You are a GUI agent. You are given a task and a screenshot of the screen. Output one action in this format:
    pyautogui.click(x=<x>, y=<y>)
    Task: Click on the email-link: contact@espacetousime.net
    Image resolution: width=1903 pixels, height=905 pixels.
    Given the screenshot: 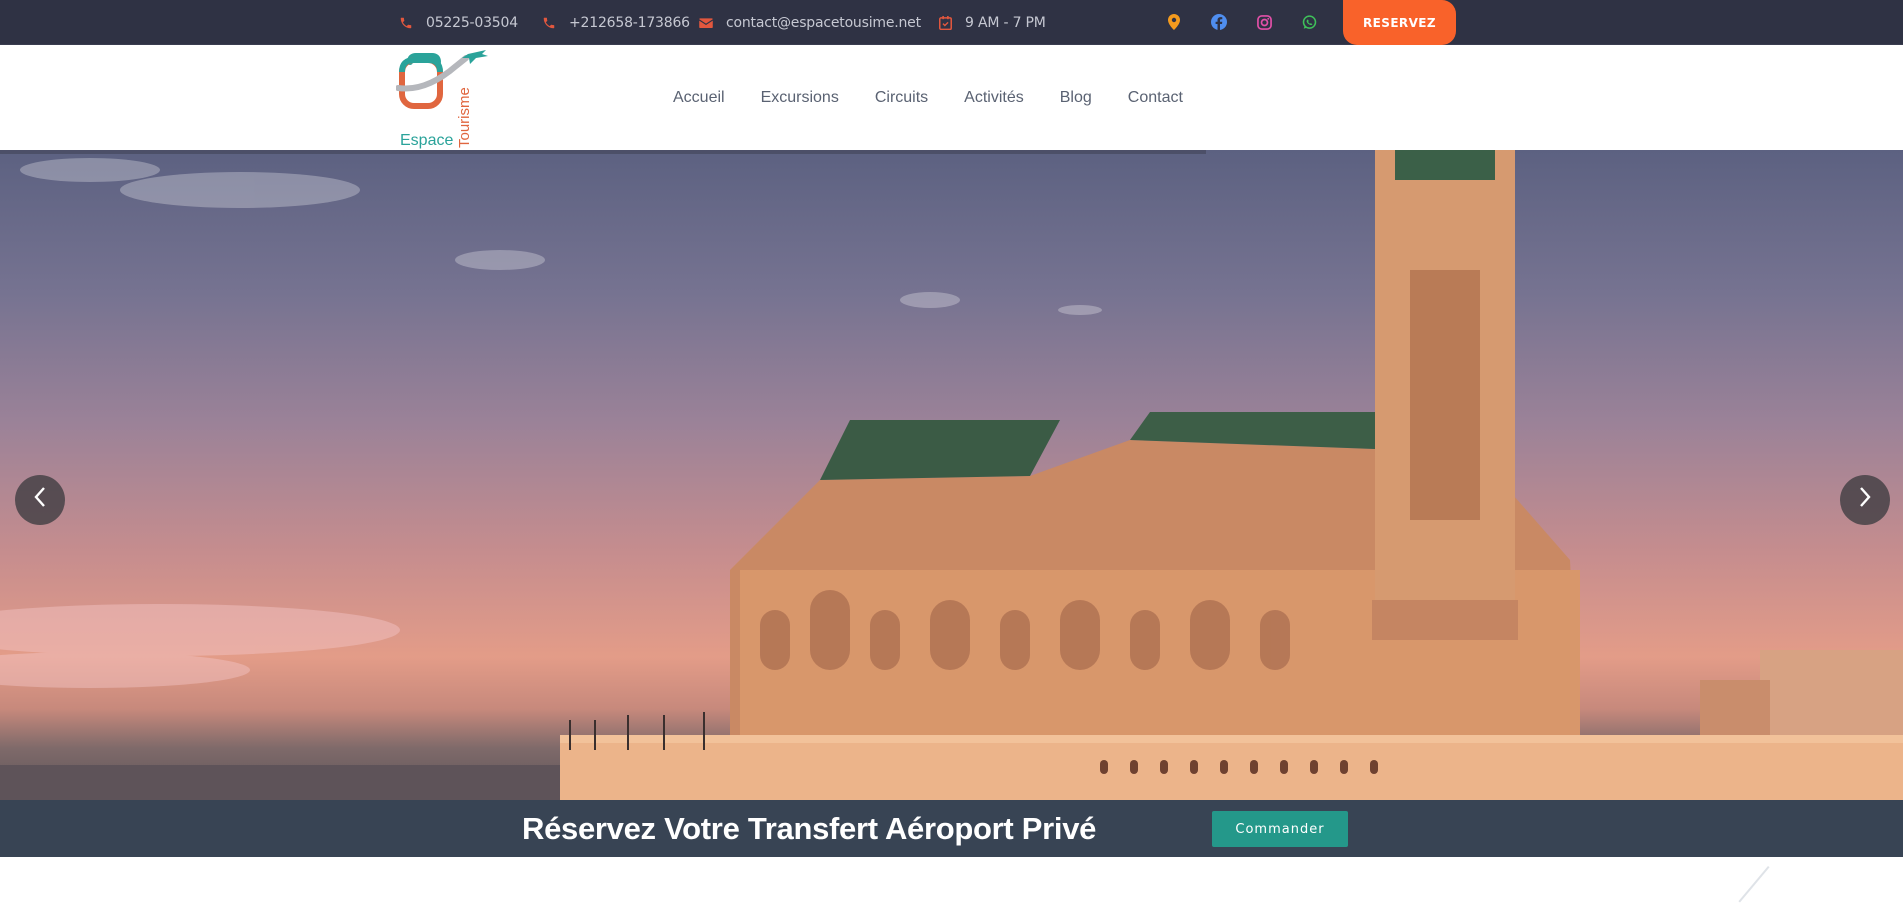 What is the action you would take?
    pyautogui.click(x=809, y=22)
    